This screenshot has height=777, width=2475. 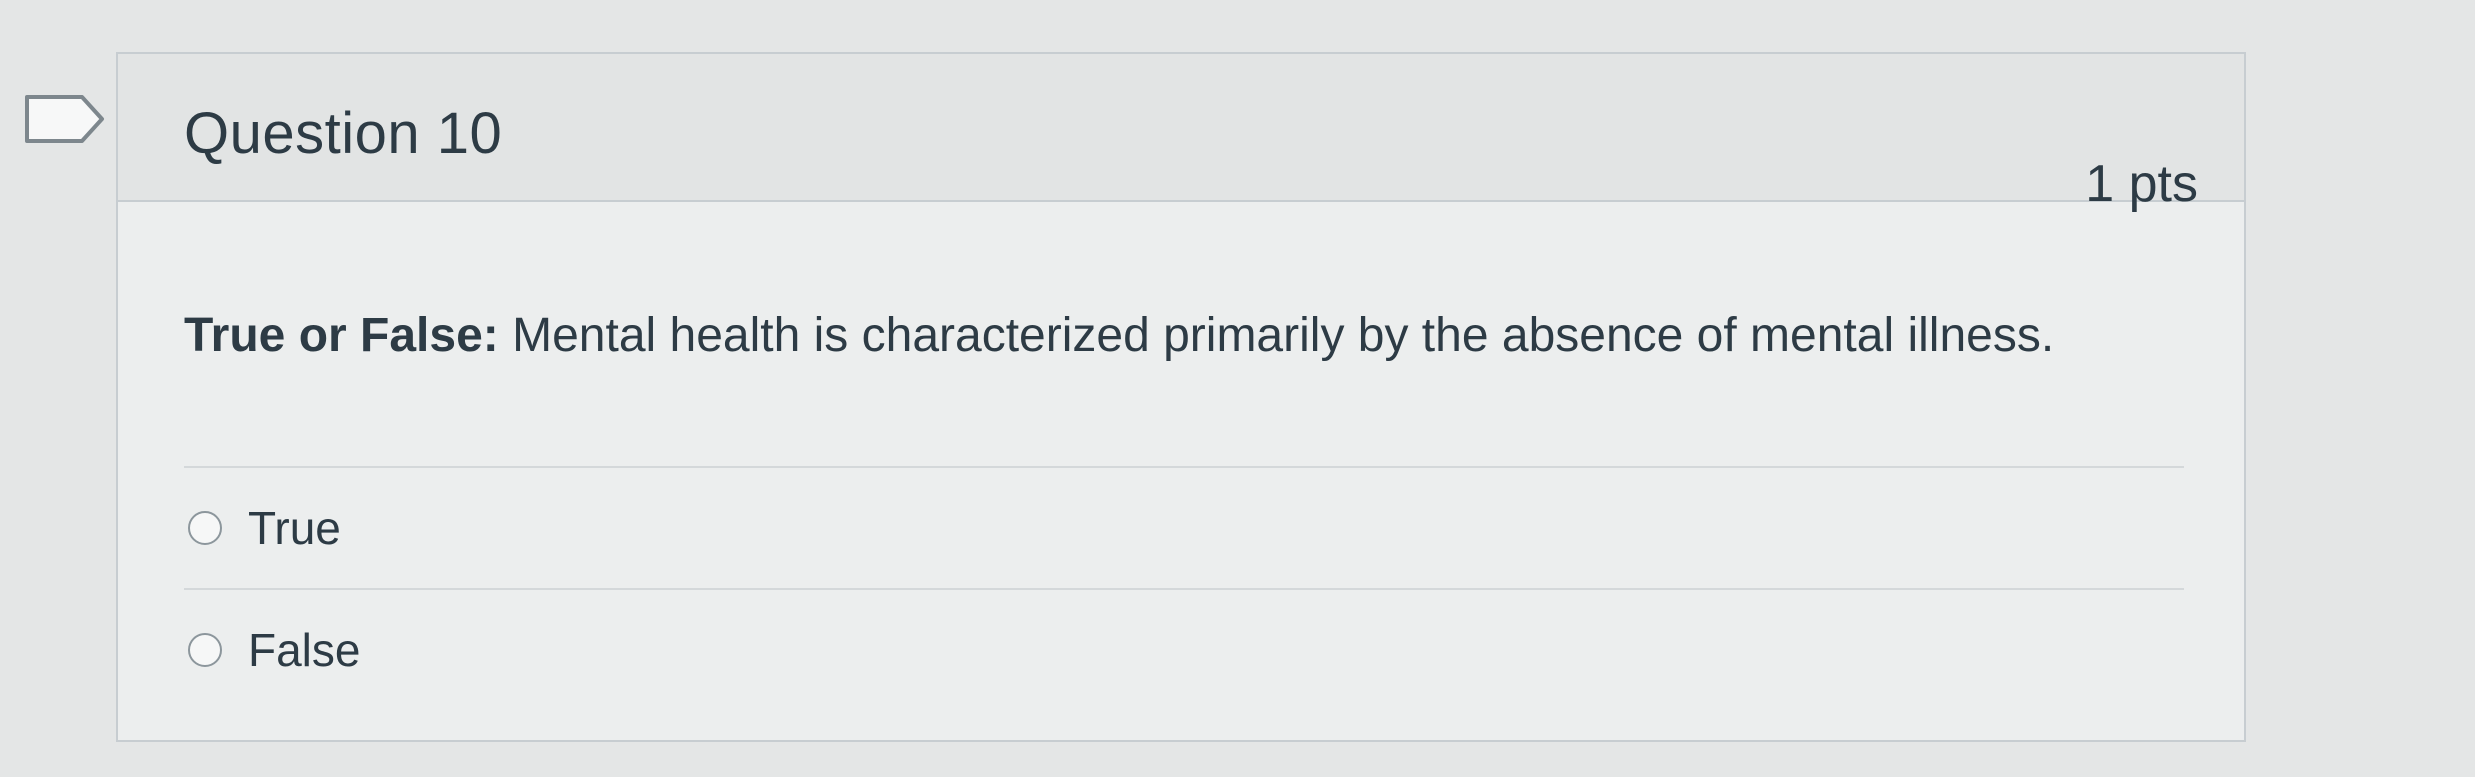 I want to click on flag-question-icon, so click(x=65, y=119).